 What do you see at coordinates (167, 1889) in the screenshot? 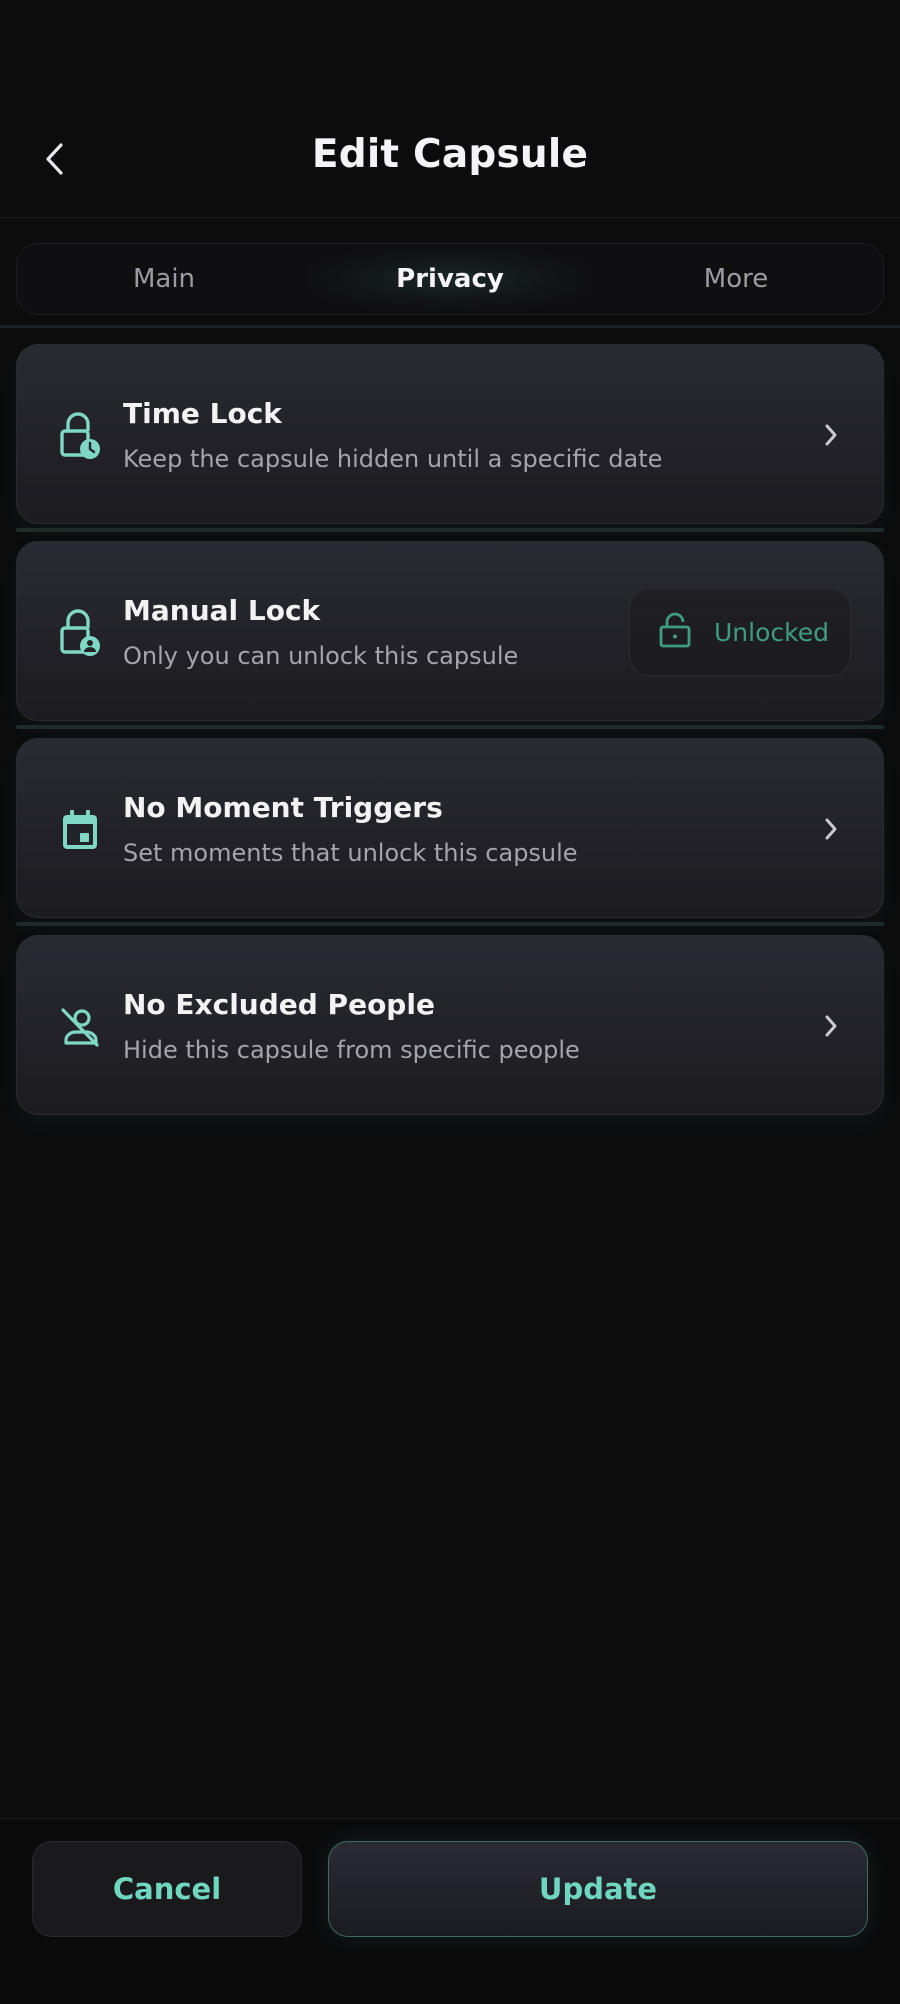
I see `cancel-button: Cancel` at bounding box center [167, 1889].